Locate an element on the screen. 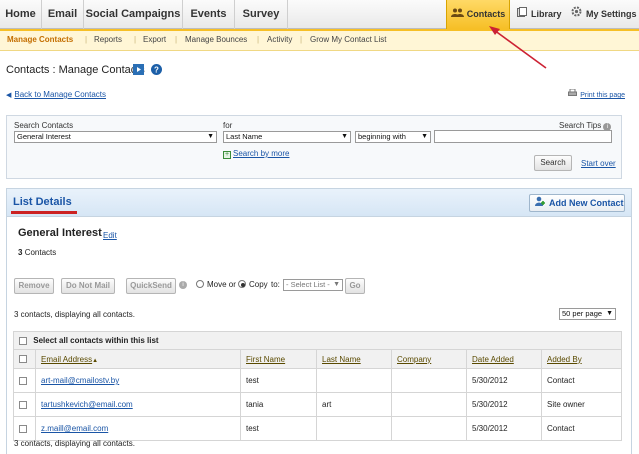 This screenshot has width=639, height=454. col-added-by: Added By is located at coordinates (581, 359).